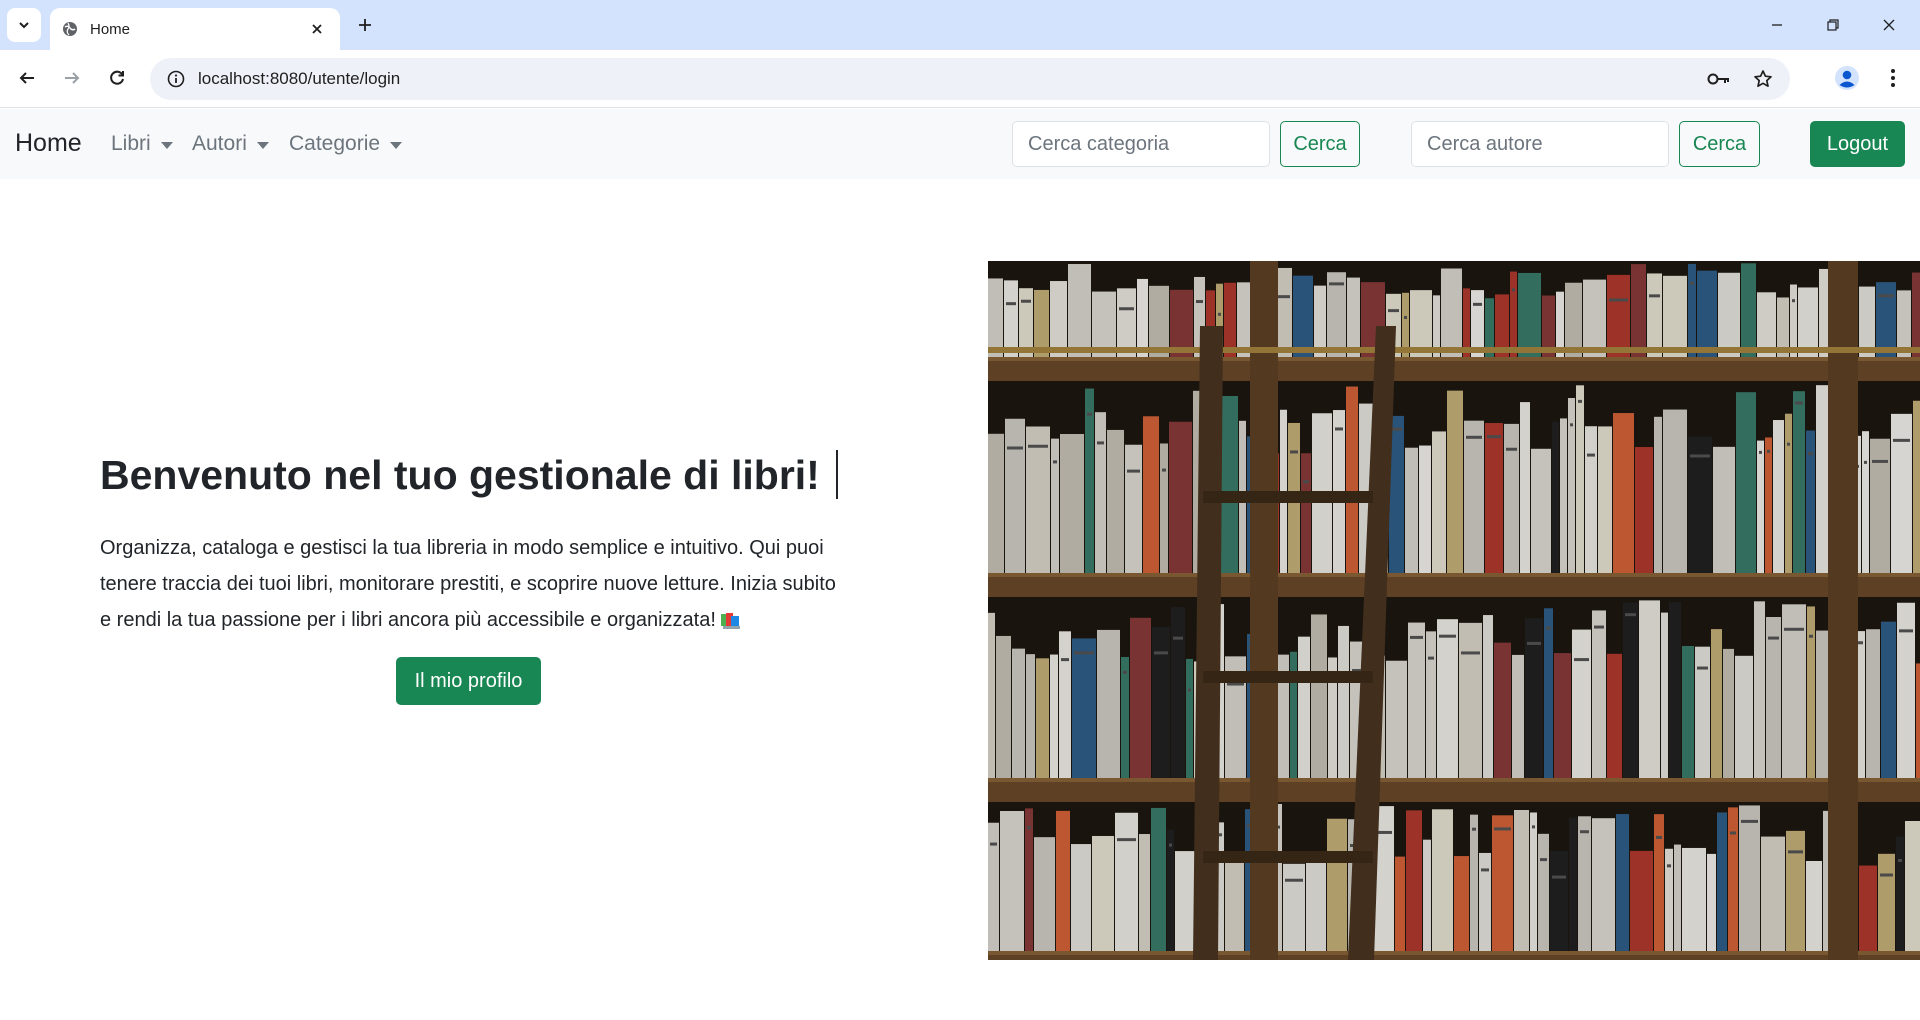 Image resolution: width=1920 pixels, height=1020 pixels. I want to click on nav-dropdown-categorie: Categorie, so click(346, 144).